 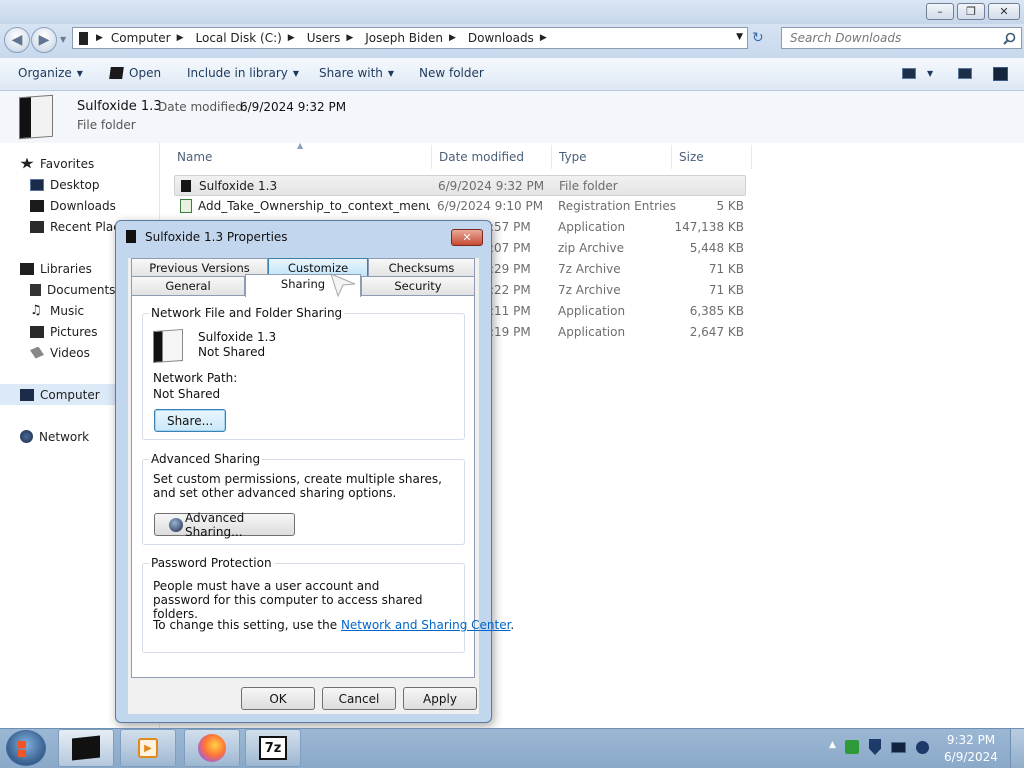 I want to click on search-input: Search Downloads, so click(x=901, y=38).